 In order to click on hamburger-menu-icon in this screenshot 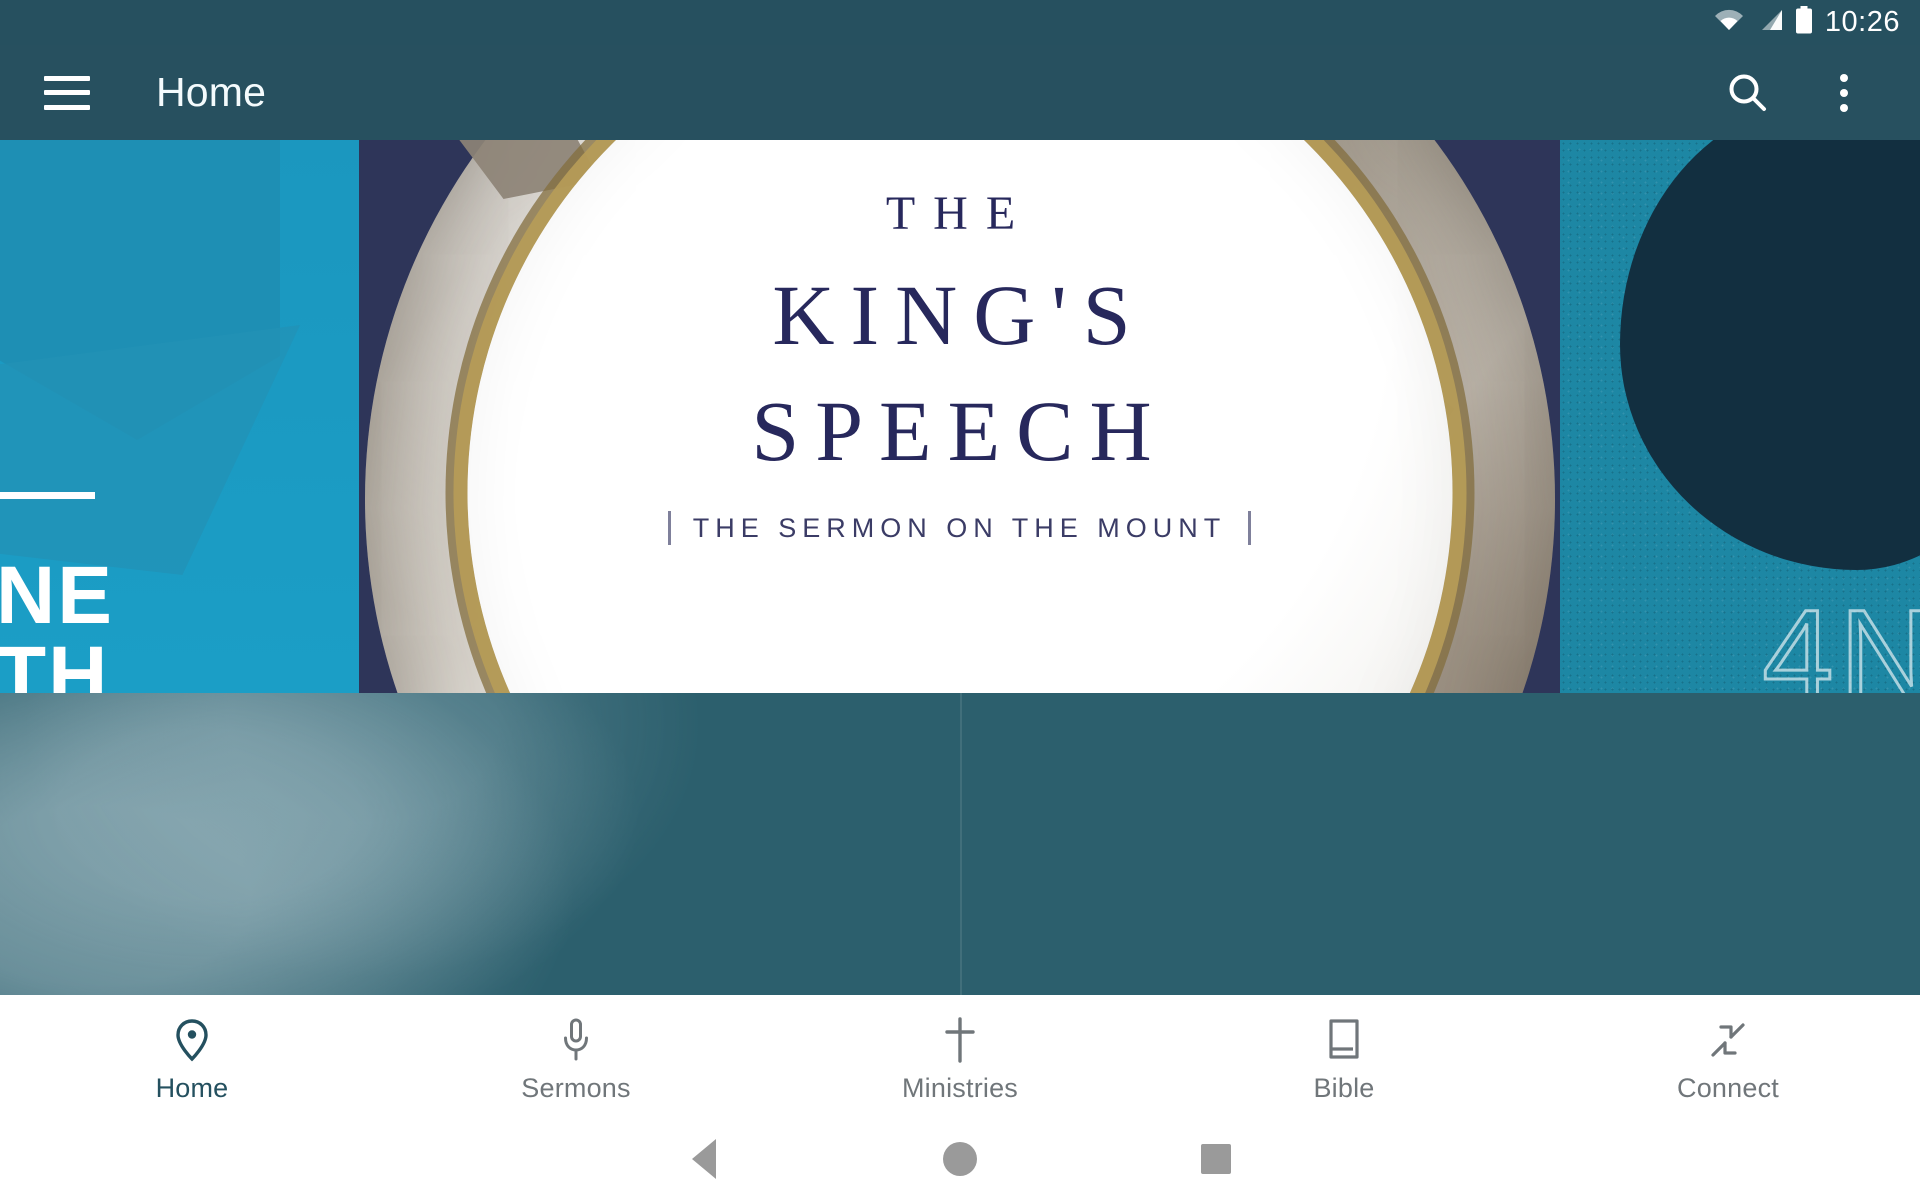, I will do `click(67, 92)`.